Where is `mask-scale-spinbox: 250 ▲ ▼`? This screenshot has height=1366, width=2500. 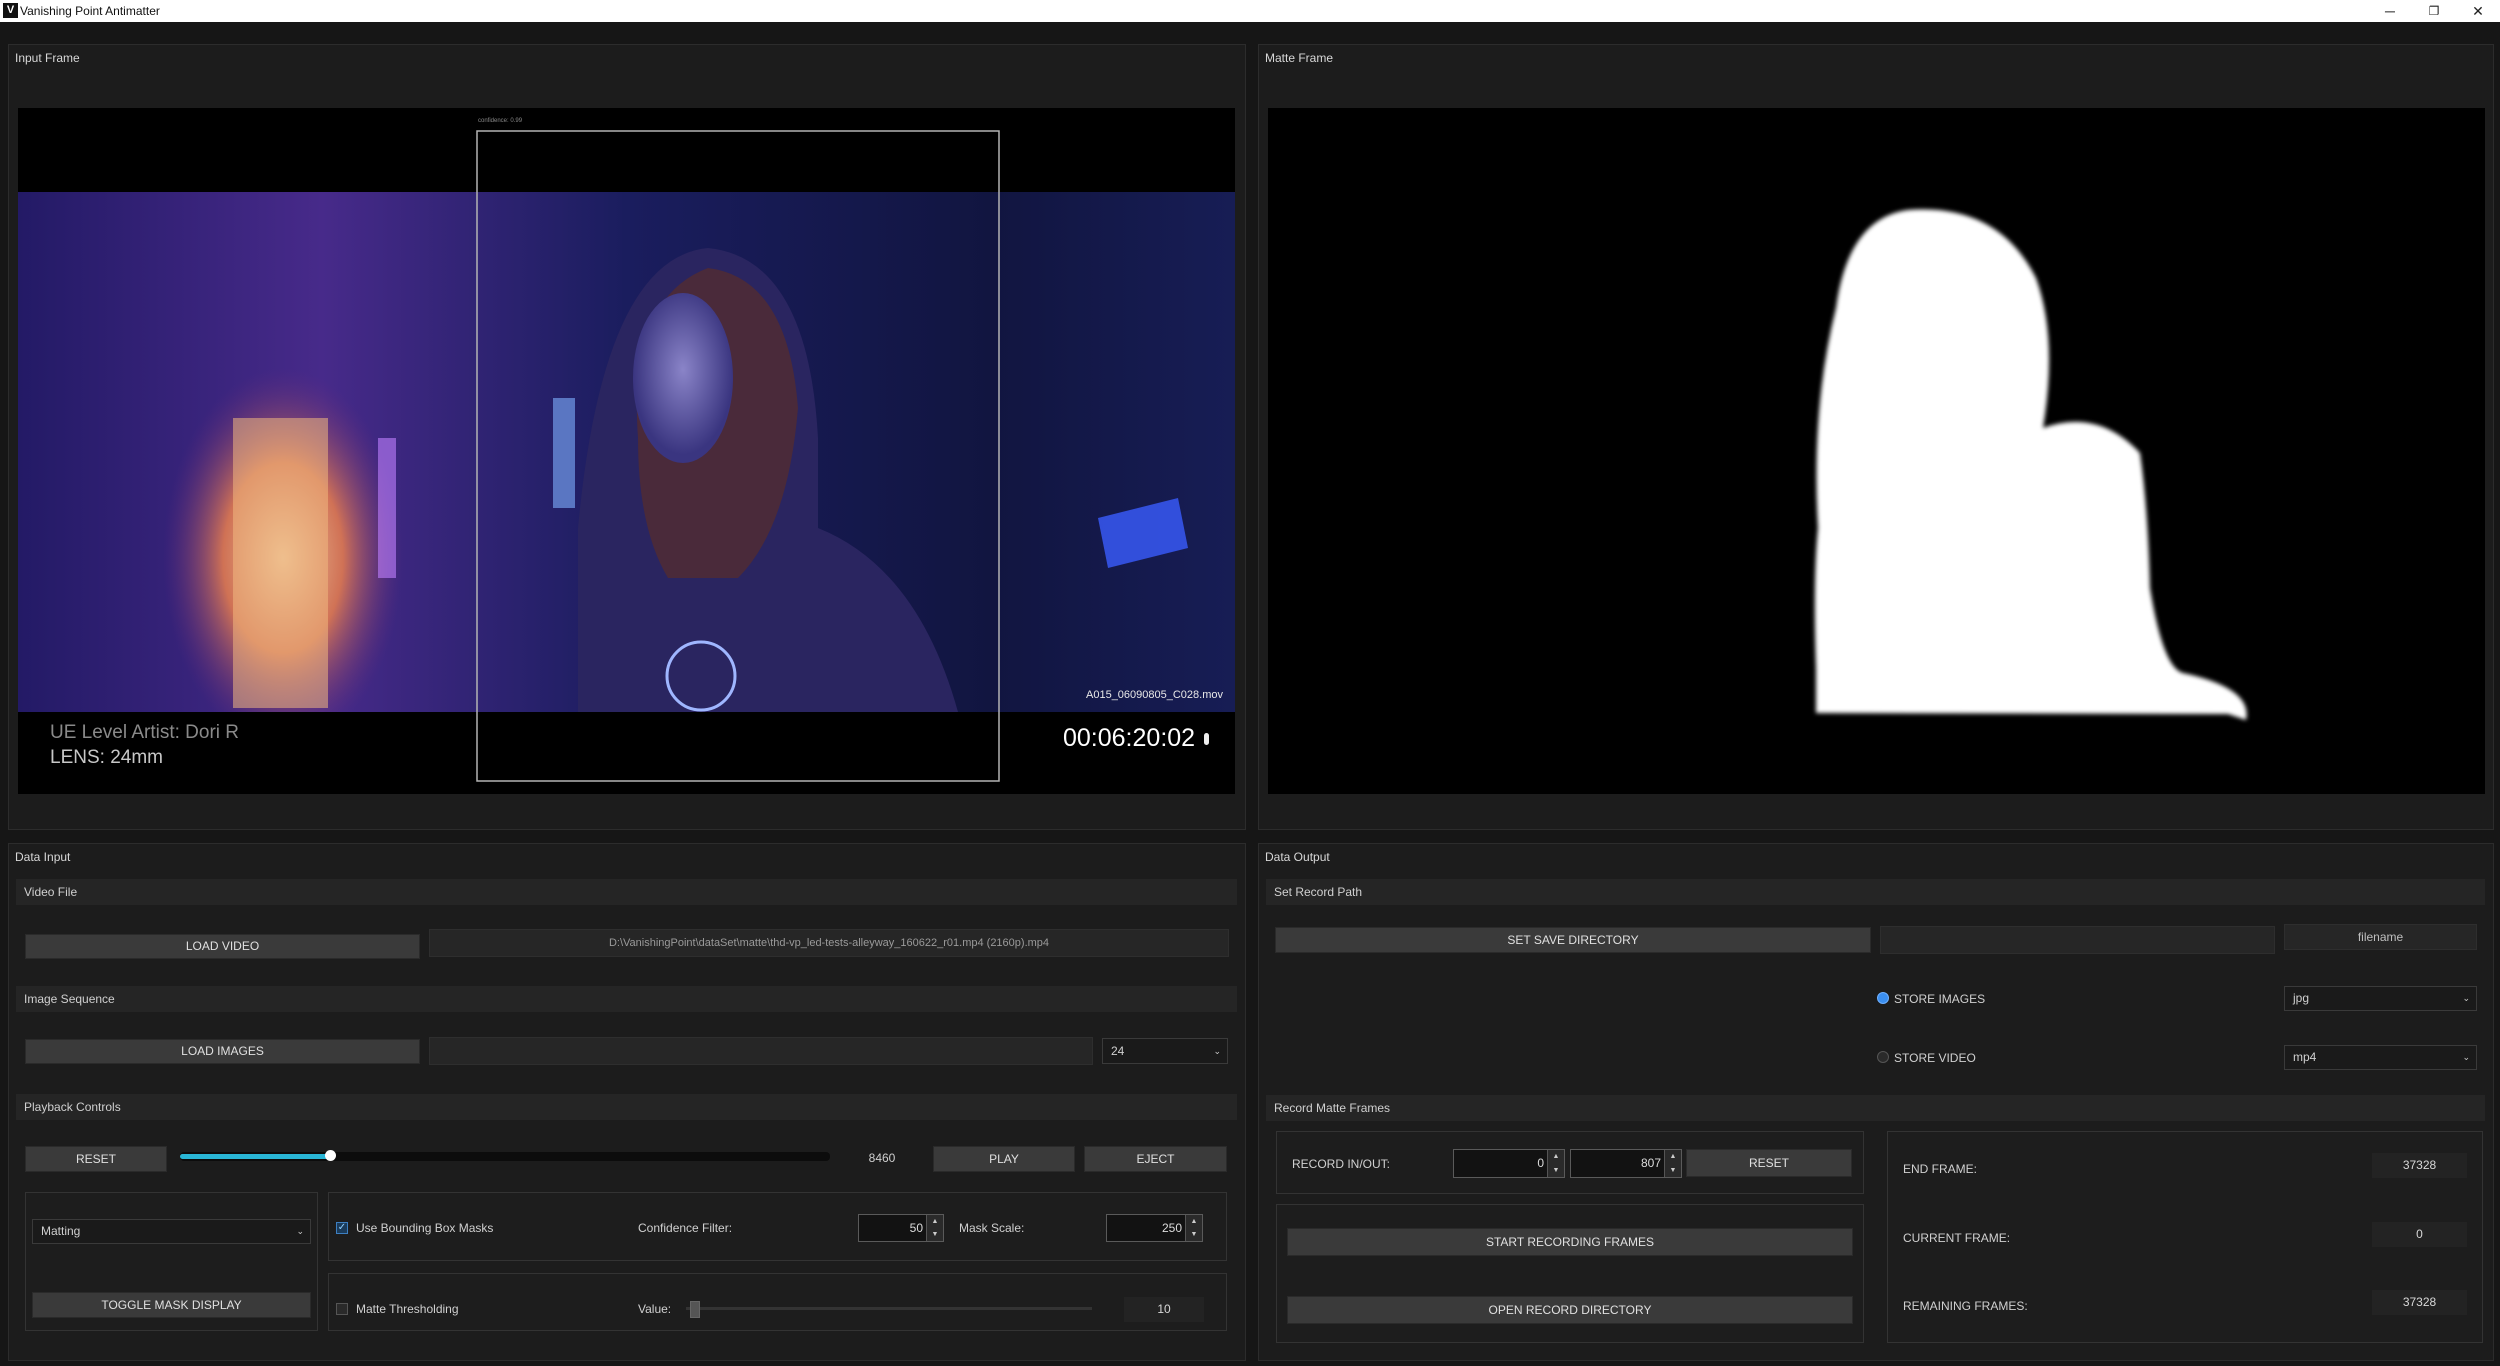
mask-scale-spinbox: 250 ▲ ▼ is located at coordinates (1154, 1228).